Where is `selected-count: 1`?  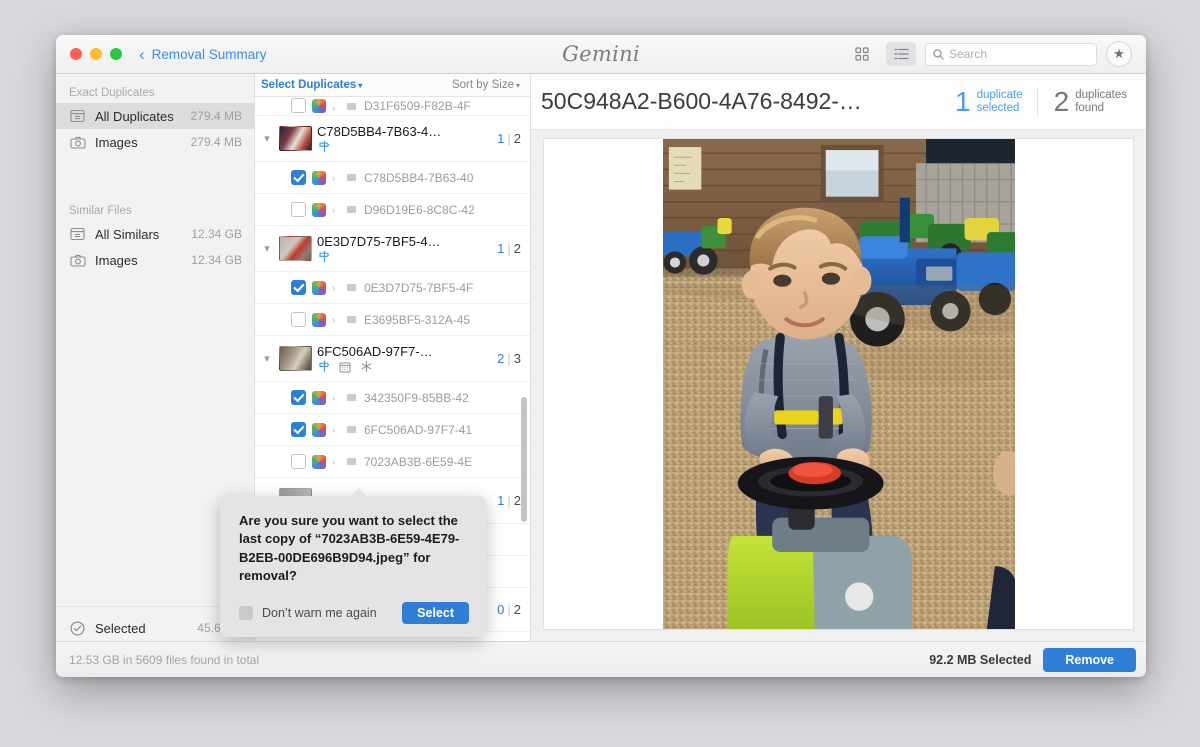 selected-count: 1 is located at coordinates (501, 500).